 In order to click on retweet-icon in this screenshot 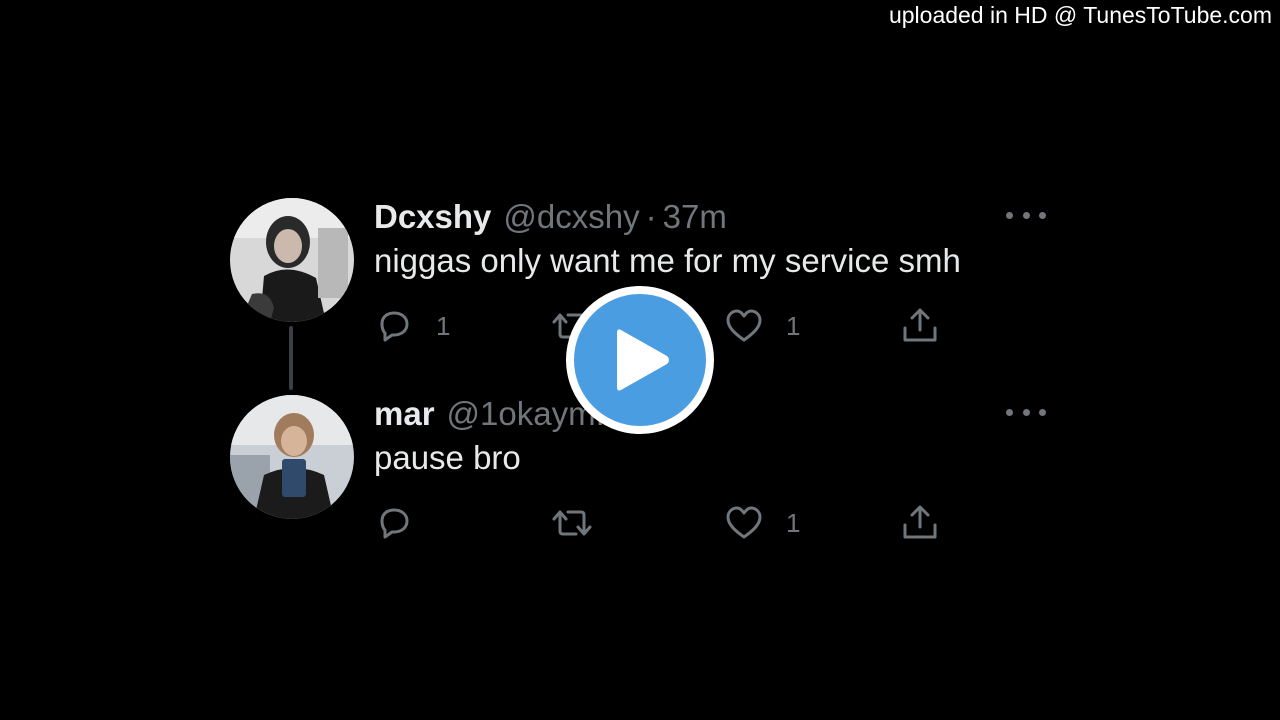, I will do `click(572, 523)`.